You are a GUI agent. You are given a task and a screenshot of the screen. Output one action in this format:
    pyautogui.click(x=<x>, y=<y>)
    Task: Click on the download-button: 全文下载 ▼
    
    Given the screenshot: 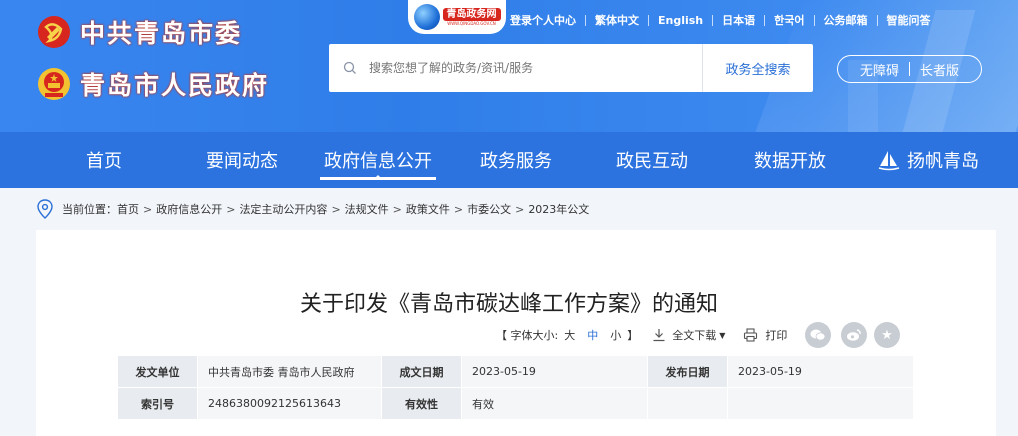 What is the action you would take?
    pyautogui.click(x=688, y=335)
    